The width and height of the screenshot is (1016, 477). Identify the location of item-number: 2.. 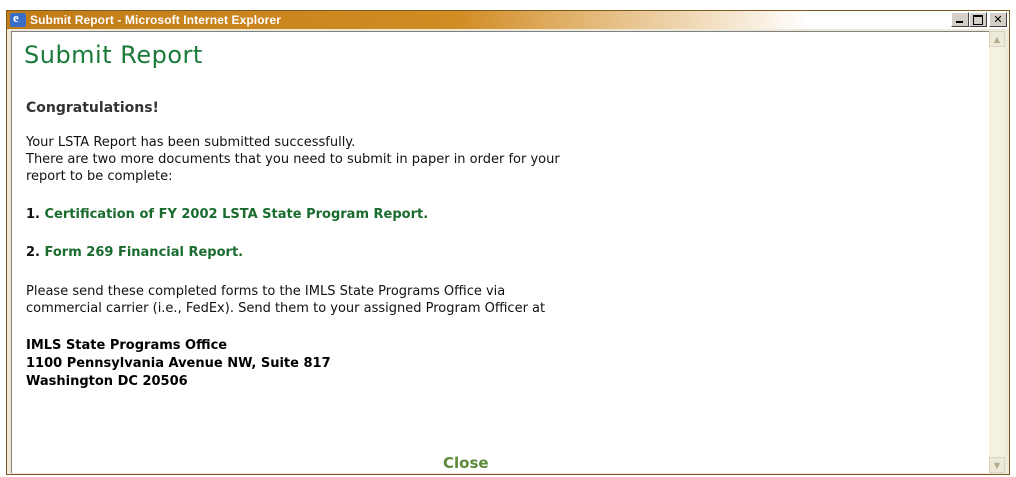
(33, 252).